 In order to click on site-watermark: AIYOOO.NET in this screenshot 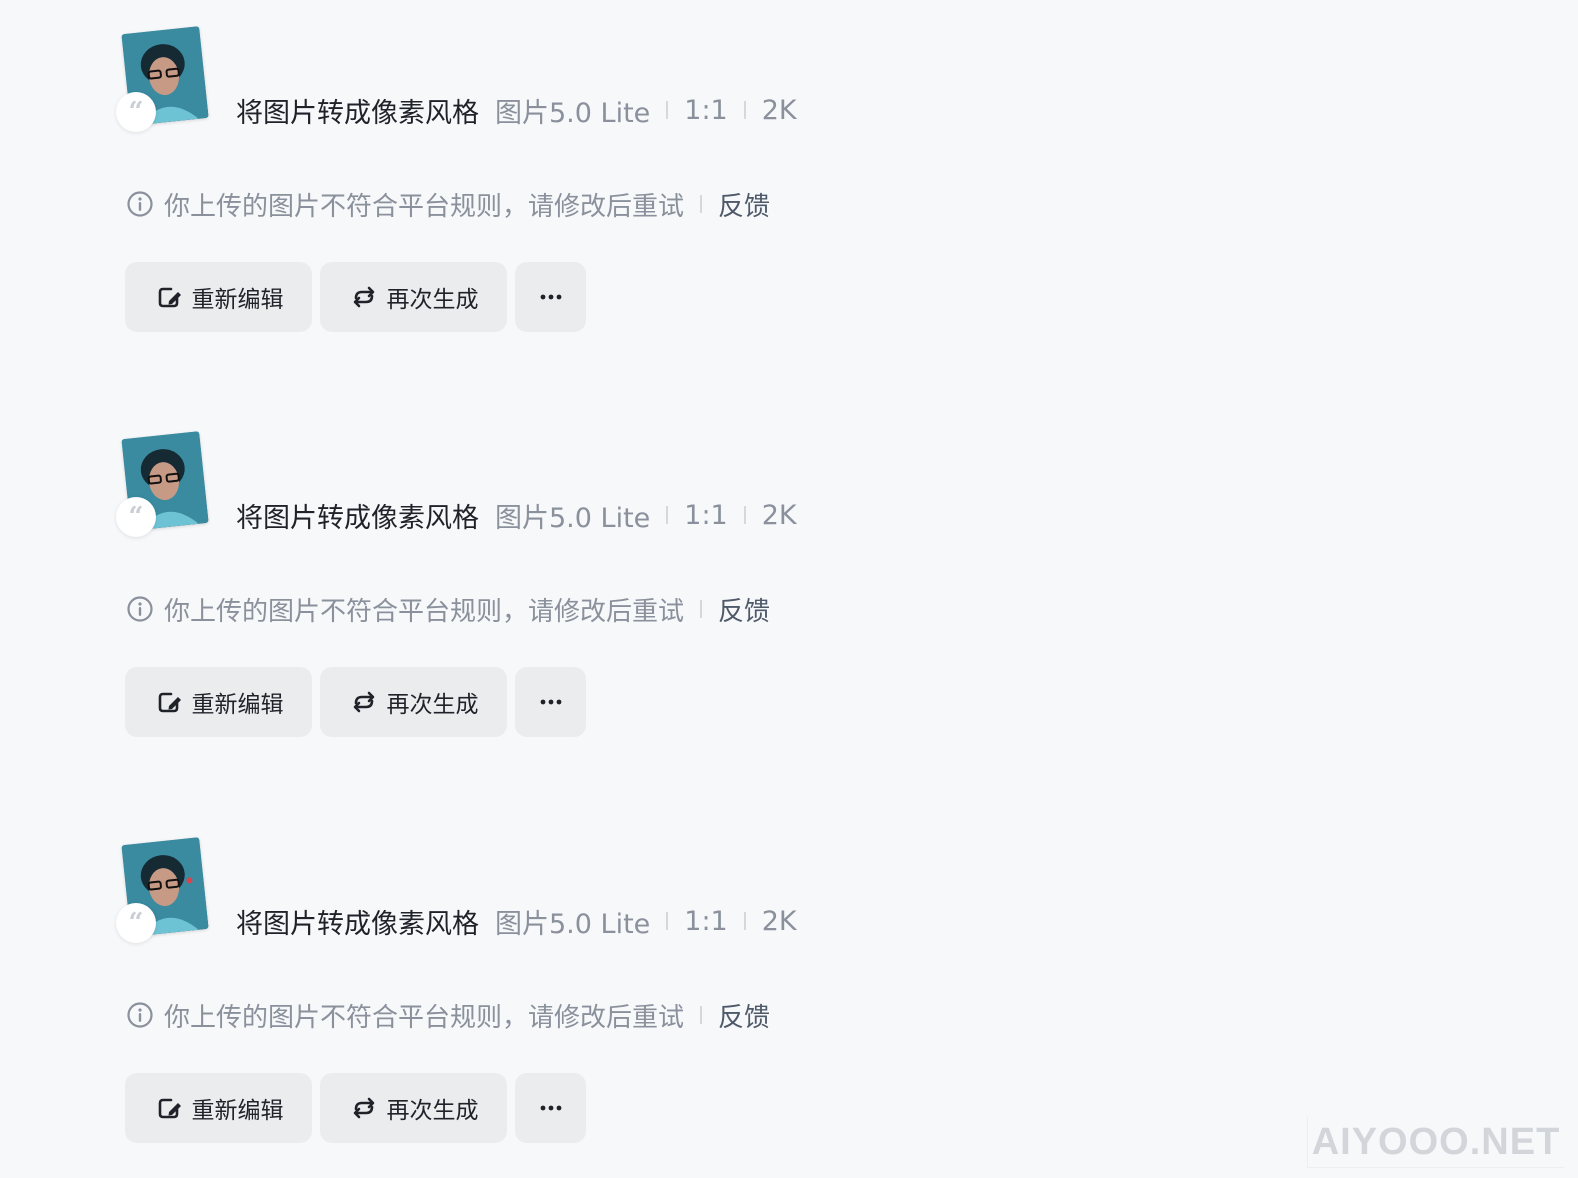, I will do `click(1435, 1142)`.